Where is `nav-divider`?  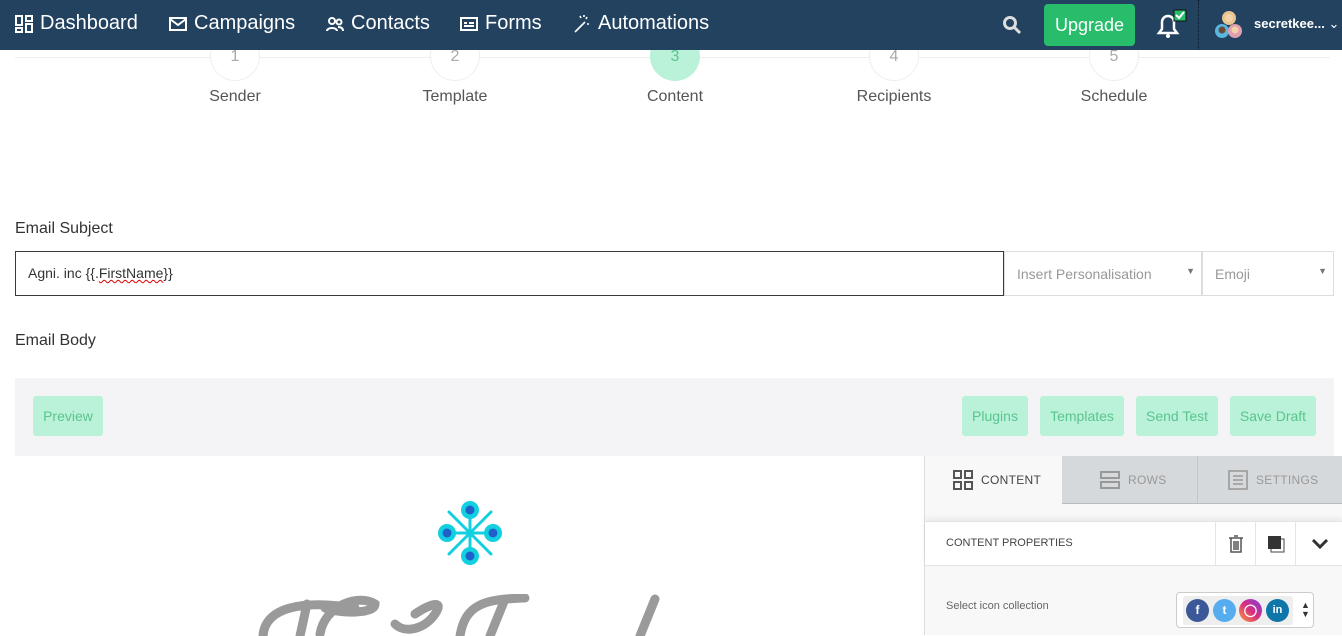 nav-divider is located at coordinates (1198, 25).